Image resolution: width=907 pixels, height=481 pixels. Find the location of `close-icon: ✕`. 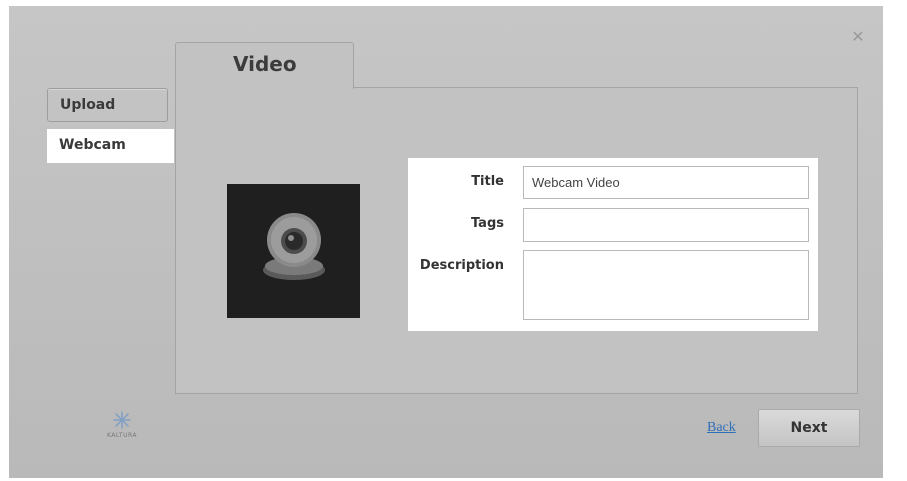

close-icon: ✕ is located at coordinates (858, 37).